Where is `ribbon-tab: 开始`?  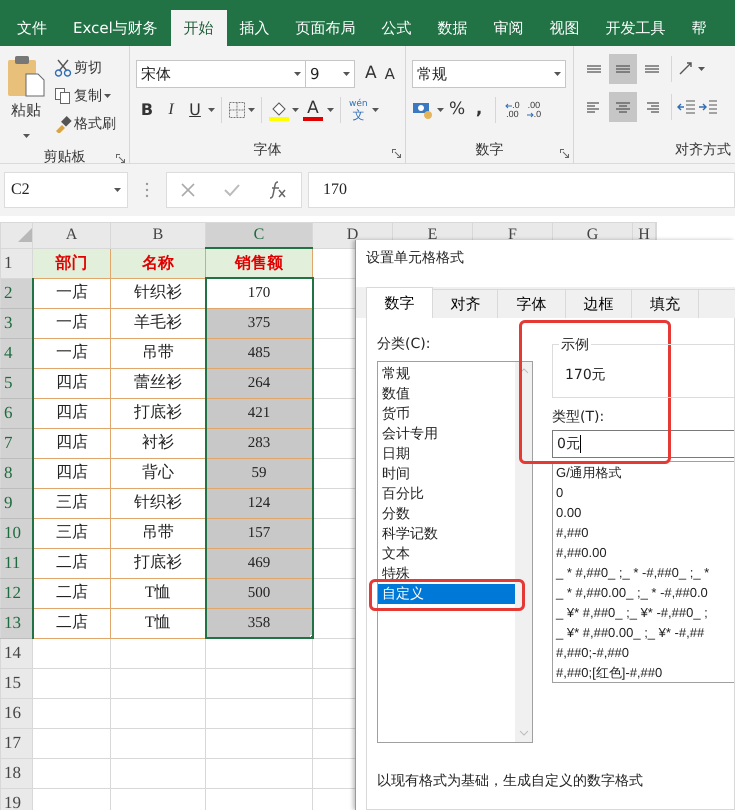
ribbon-tab: 开始 is located at coordinates (198, 28).